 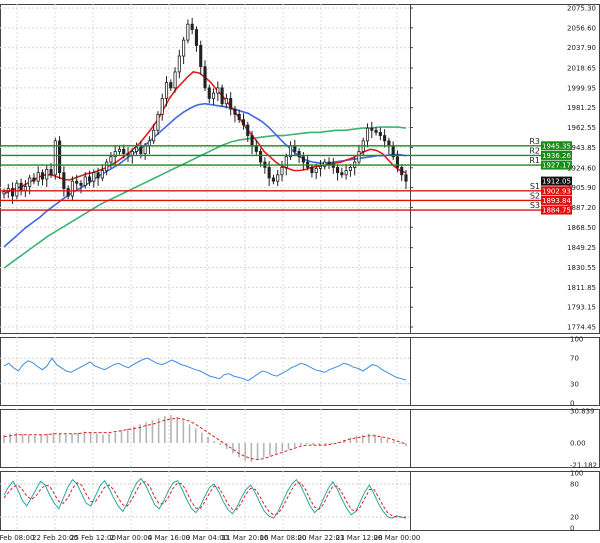 What do you see at coordinates (581, 69) in the screenshot?
I see `price-tick-label: 2018.65` at bounding box center [581, 69].